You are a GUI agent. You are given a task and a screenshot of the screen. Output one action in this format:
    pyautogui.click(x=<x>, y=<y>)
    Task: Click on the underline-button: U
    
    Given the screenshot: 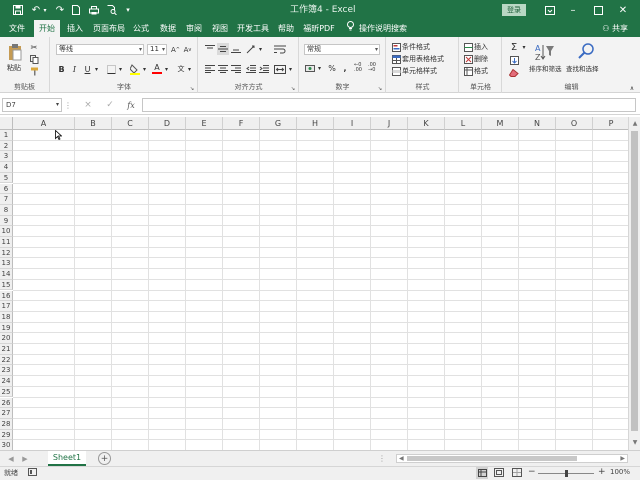 What is the action you would take?
    pyautogui.click(x=87, y=69)
    